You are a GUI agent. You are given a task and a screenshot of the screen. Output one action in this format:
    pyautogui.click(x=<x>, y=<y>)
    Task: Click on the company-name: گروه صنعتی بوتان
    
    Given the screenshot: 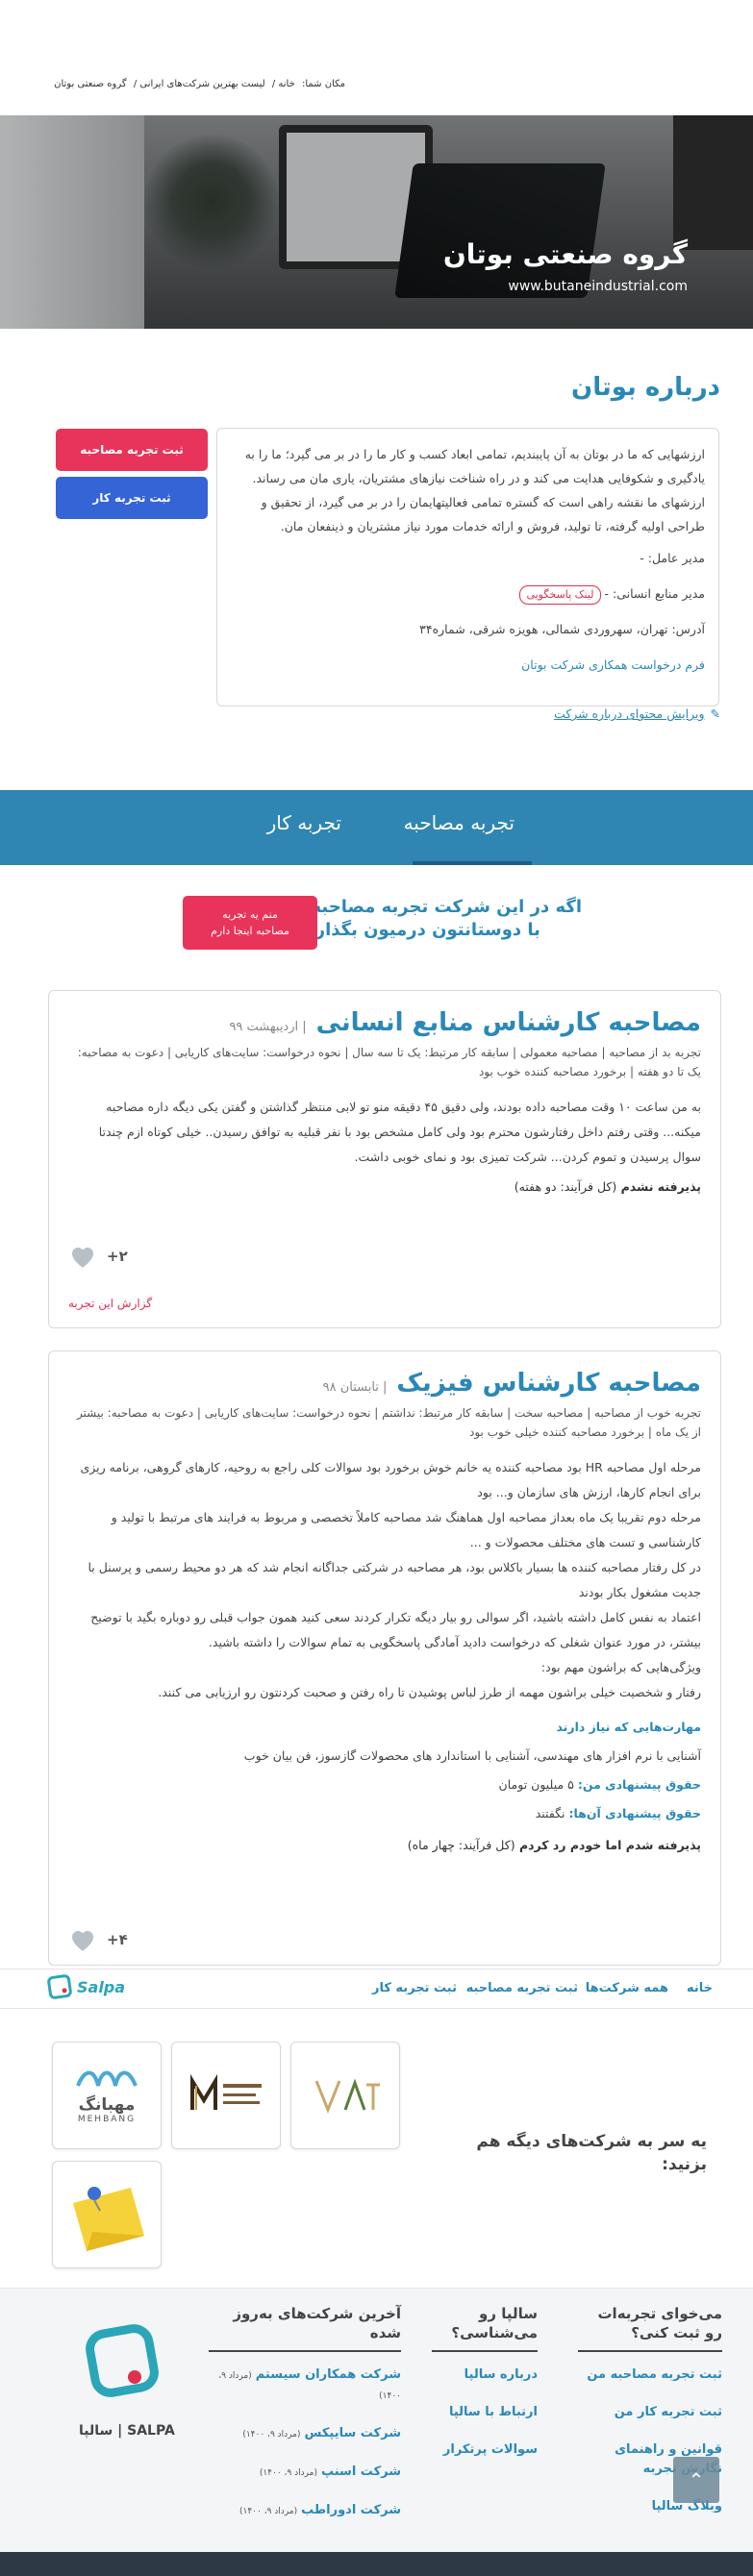 What is the action you would take?
    pyautogui.click(x=565, y=254)
    